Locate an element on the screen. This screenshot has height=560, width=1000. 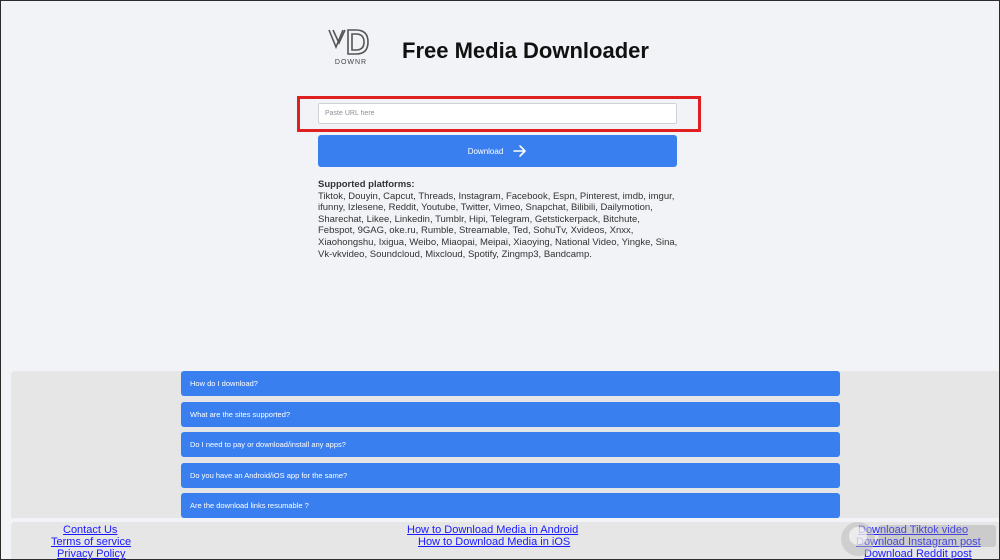
page-title: Free Media Downloader is located at coordinates (525, 50).